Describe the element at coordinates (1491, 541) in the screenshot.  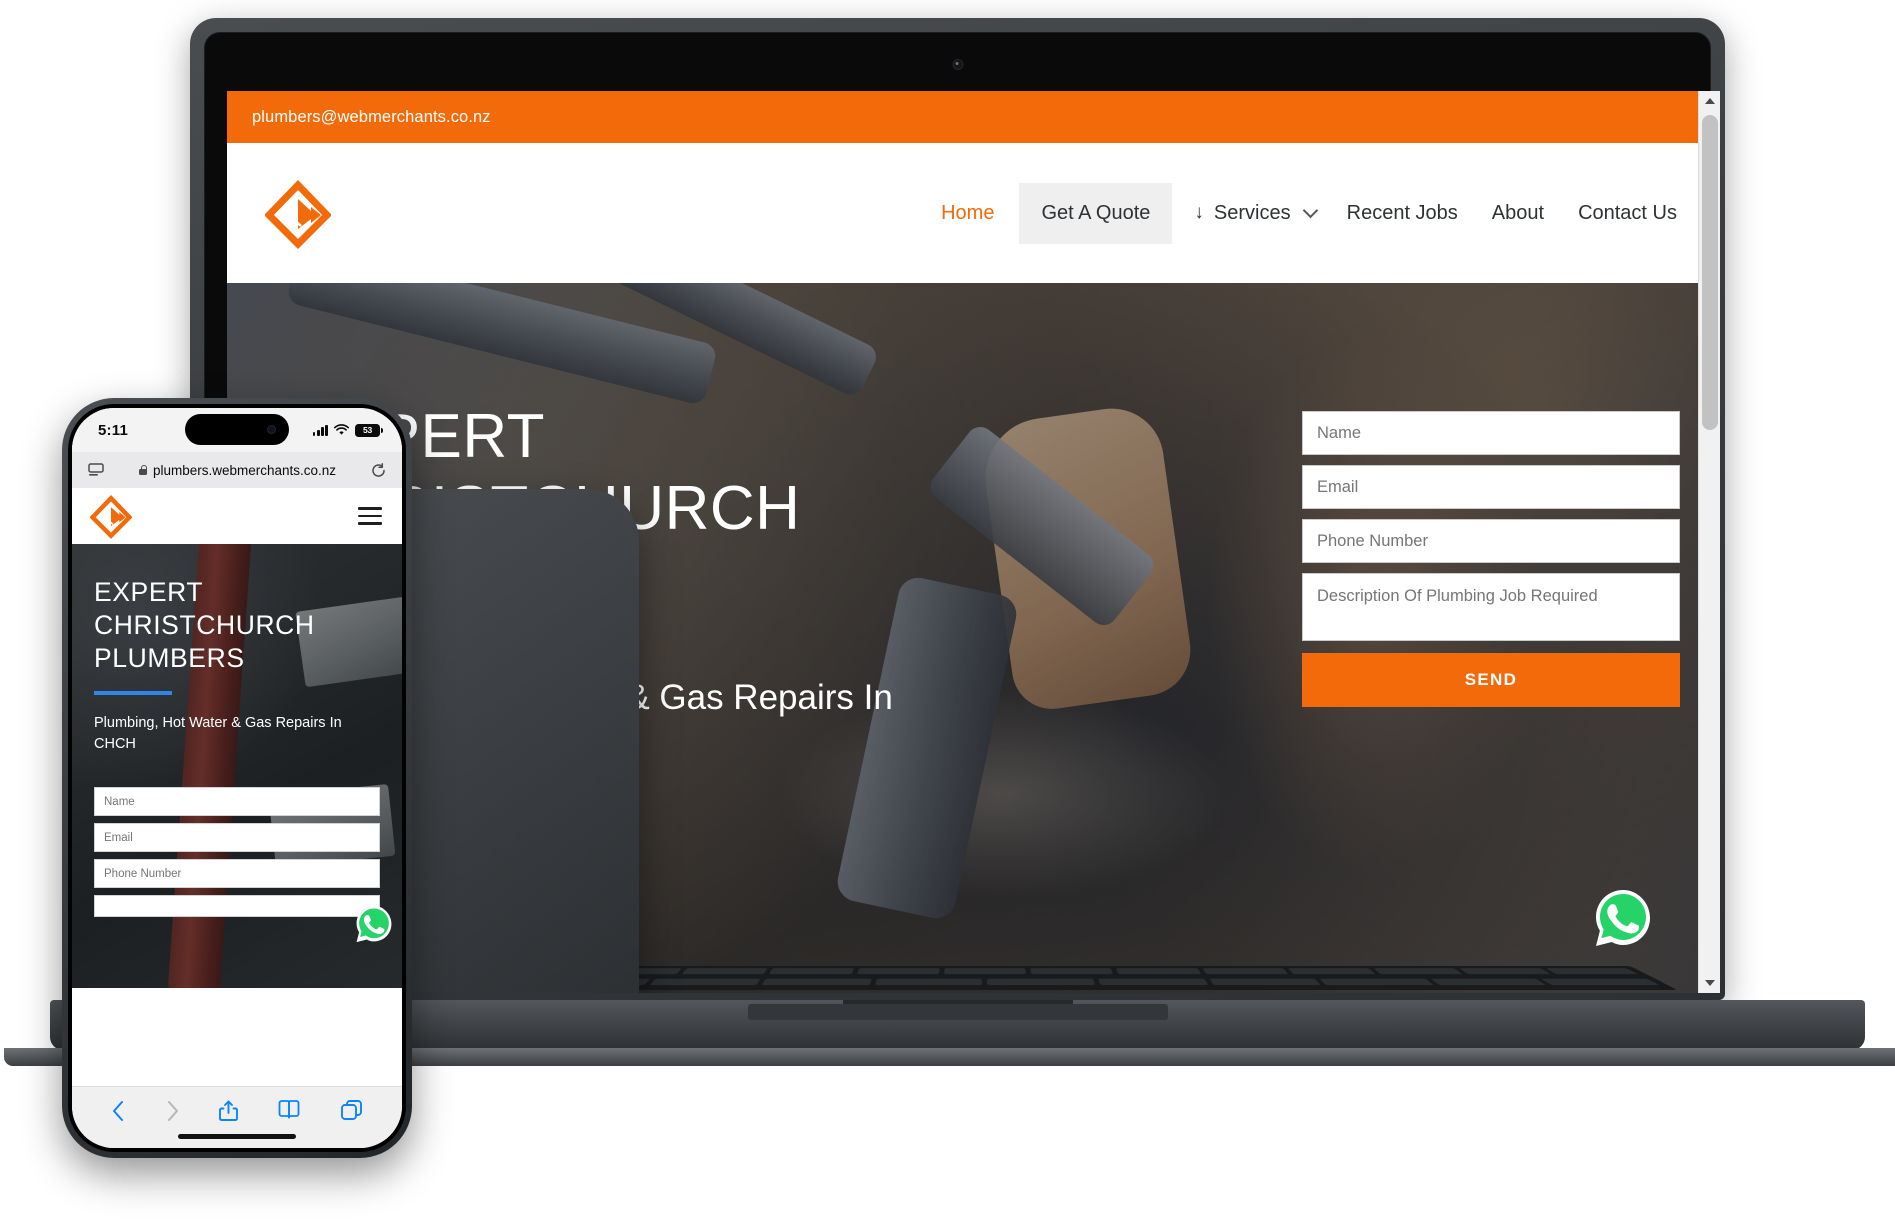
I see `phone-input` at that location.